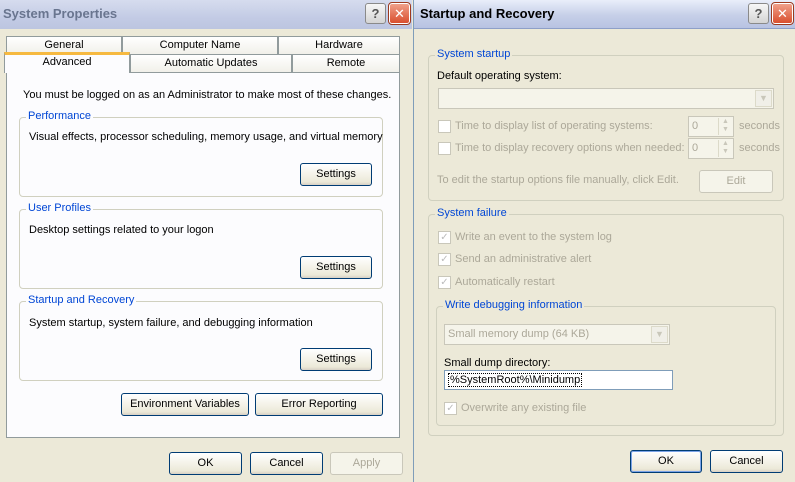  Describe the element at coordinates (185, 404) in the screenshot. I see `environment-variables-button: Environment Variables` at that location.